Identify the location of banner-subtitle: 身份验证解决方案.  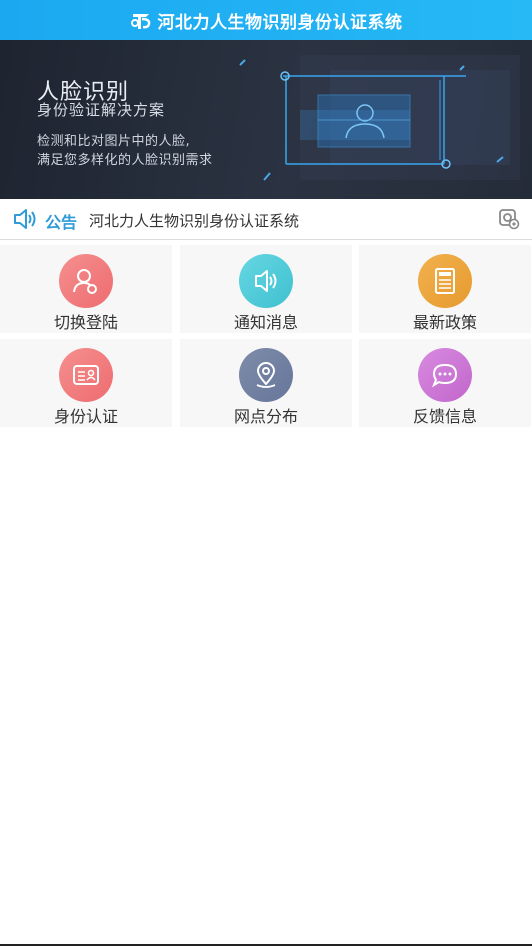
(101, 110).